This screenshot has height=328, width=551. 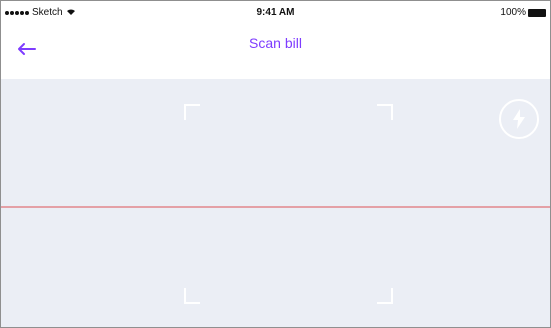 What do you see at coordinates (192, 296) in the screenshot?
I see `scan-frame-corner-bottom-left` at bounding box center [192, 296].